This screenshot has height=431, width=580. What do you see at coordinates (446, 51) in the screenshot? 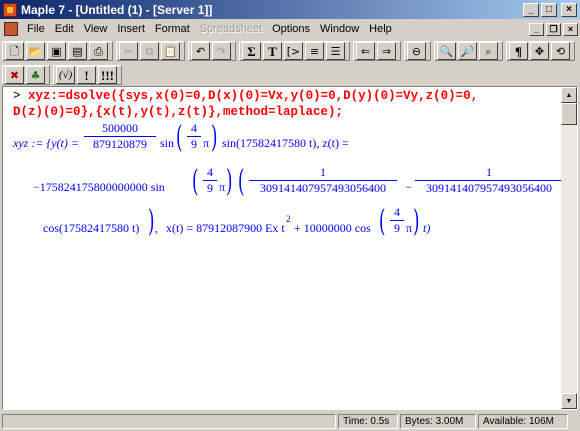
I see `zoom-100-icon: 🔍` at bounding box center [446, 51].